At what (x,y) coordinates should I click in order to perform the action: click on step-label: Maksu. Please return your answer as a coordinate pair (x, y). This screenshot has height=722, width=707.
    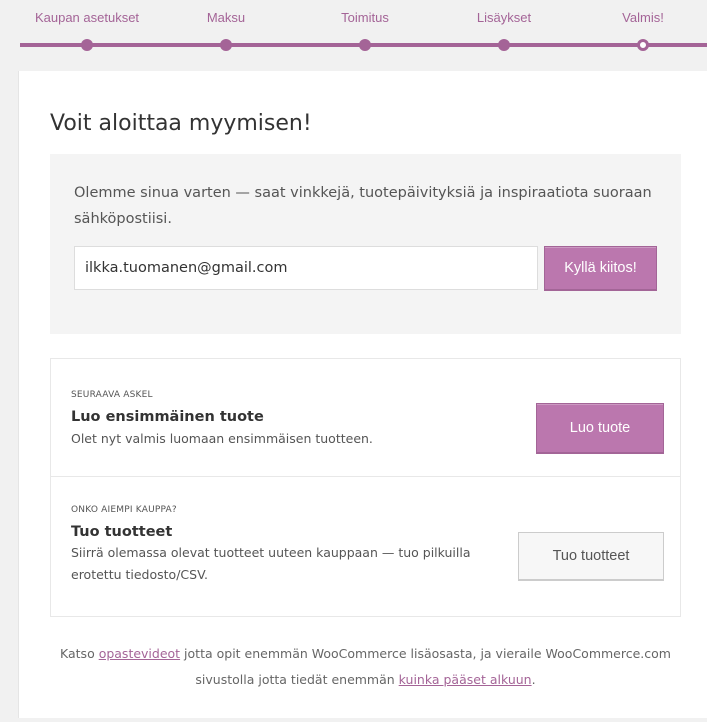
    Looking at the image, I should click on (226, 17).